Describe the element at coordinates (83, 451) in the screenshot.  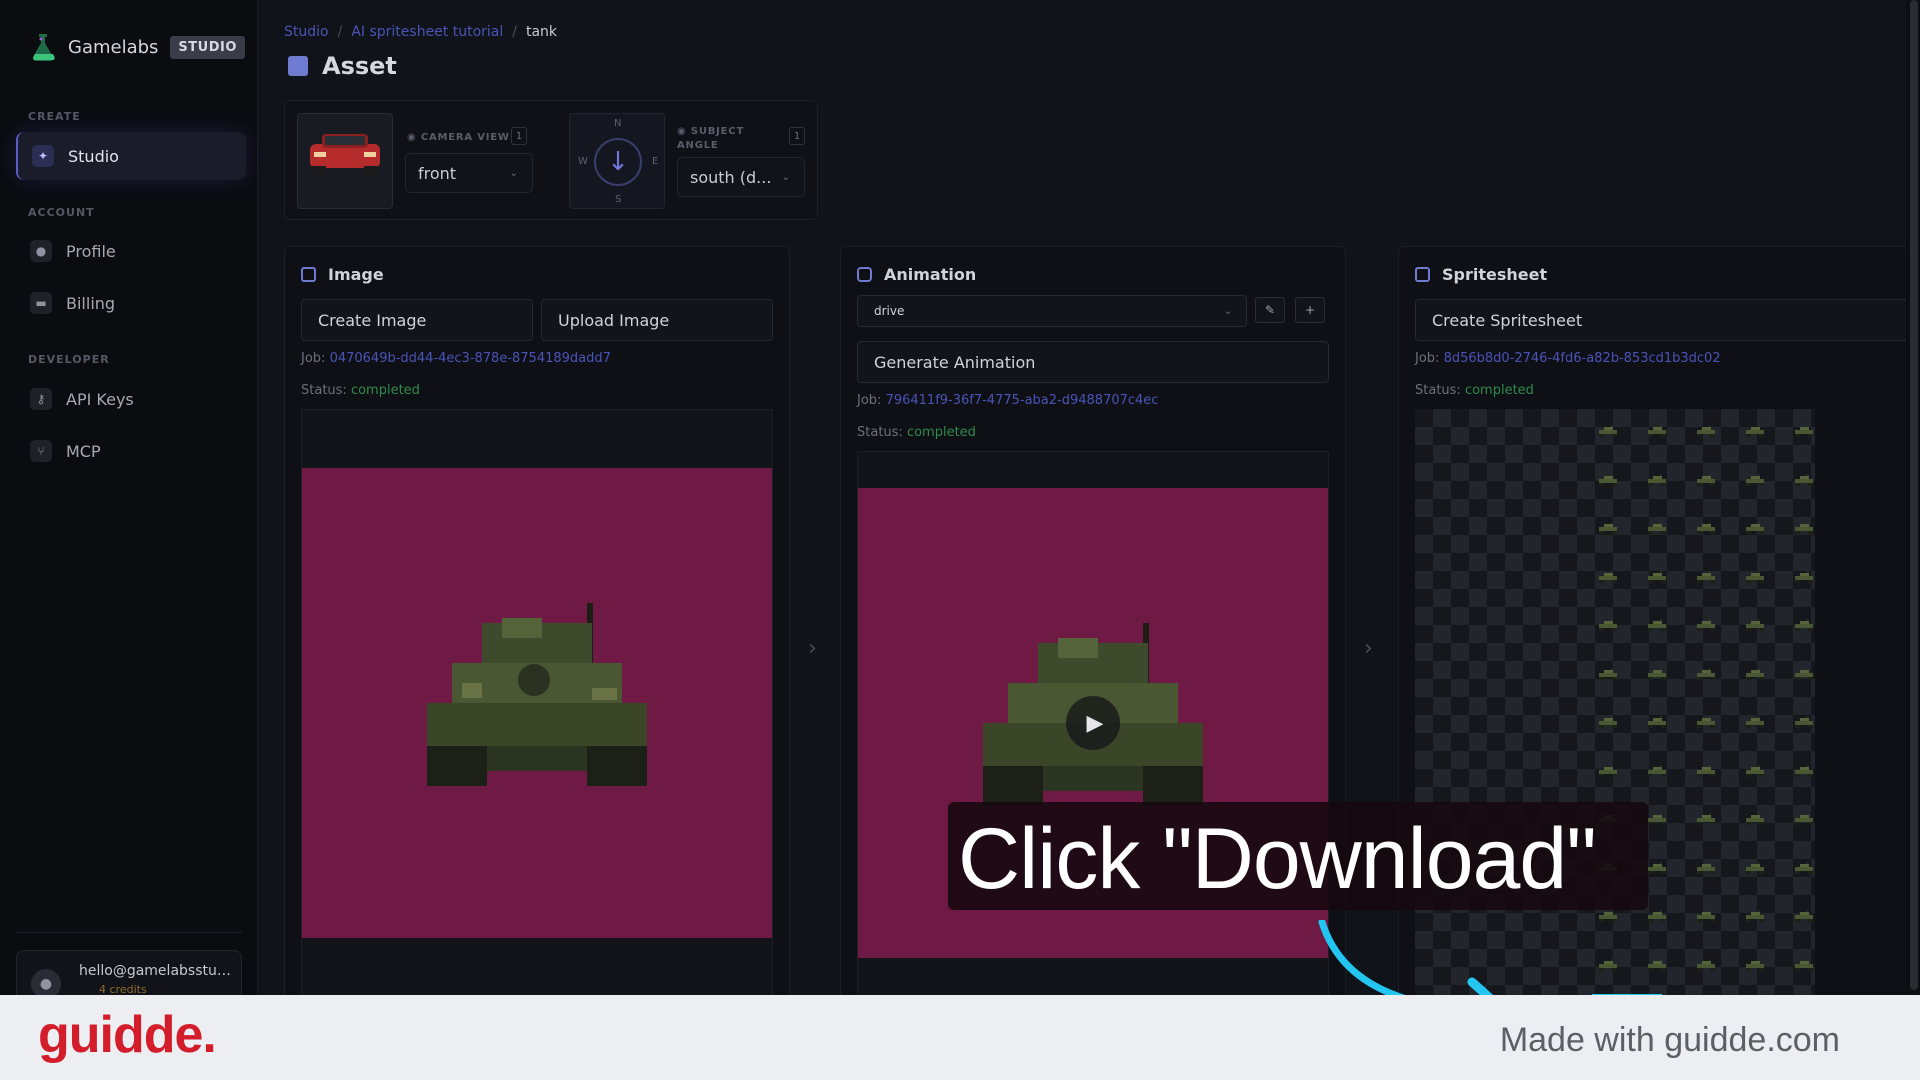
I see `sidebar-item-label: MCP` at that location.